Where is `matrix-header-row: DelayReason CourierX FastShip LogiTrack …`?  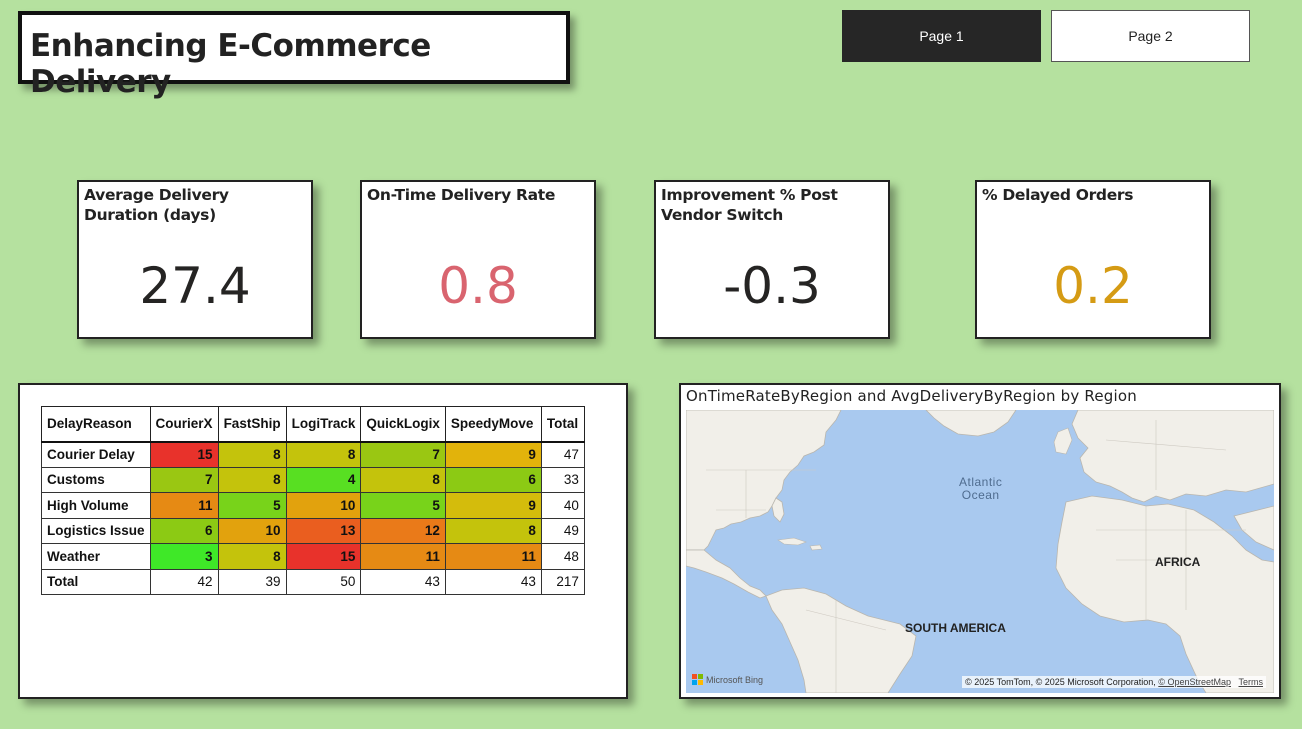
matrix-header-row: DelayReason CourierX FastShip LogiTrack … is located at coordinates (313, 424).